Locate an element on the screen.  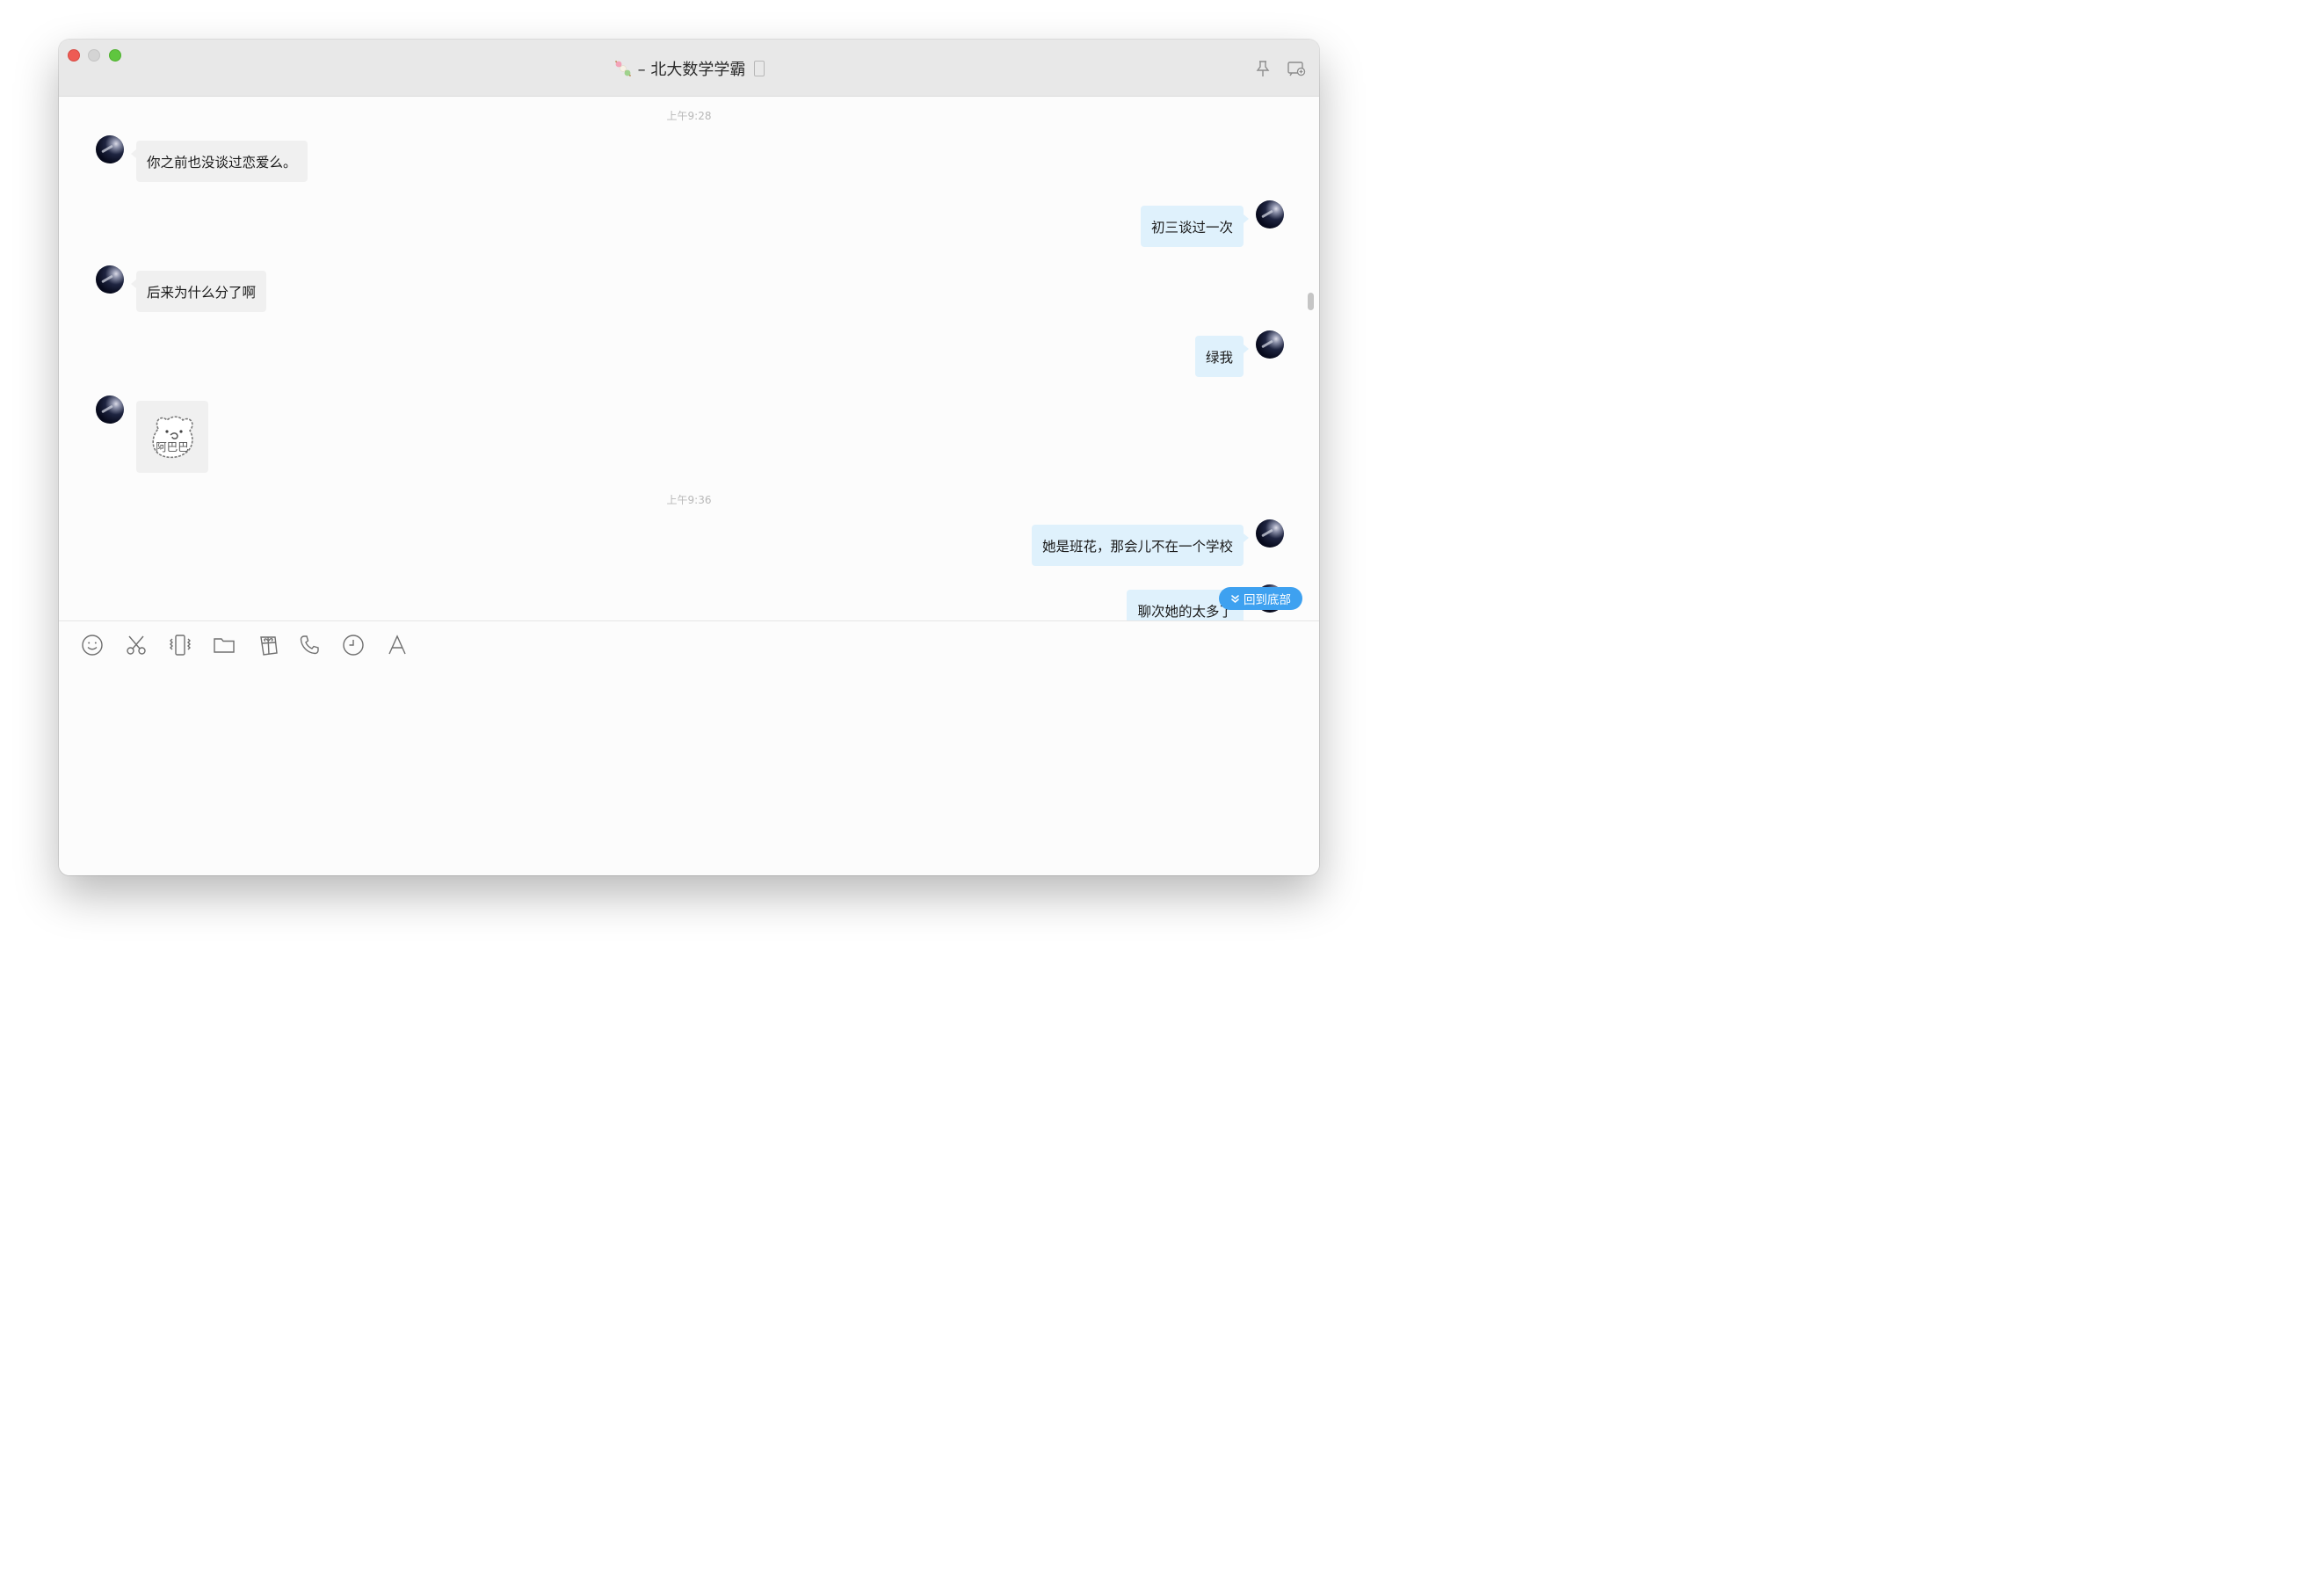
back-to-bottom-button: 回到底部 is located at coordinates (1260, 598).